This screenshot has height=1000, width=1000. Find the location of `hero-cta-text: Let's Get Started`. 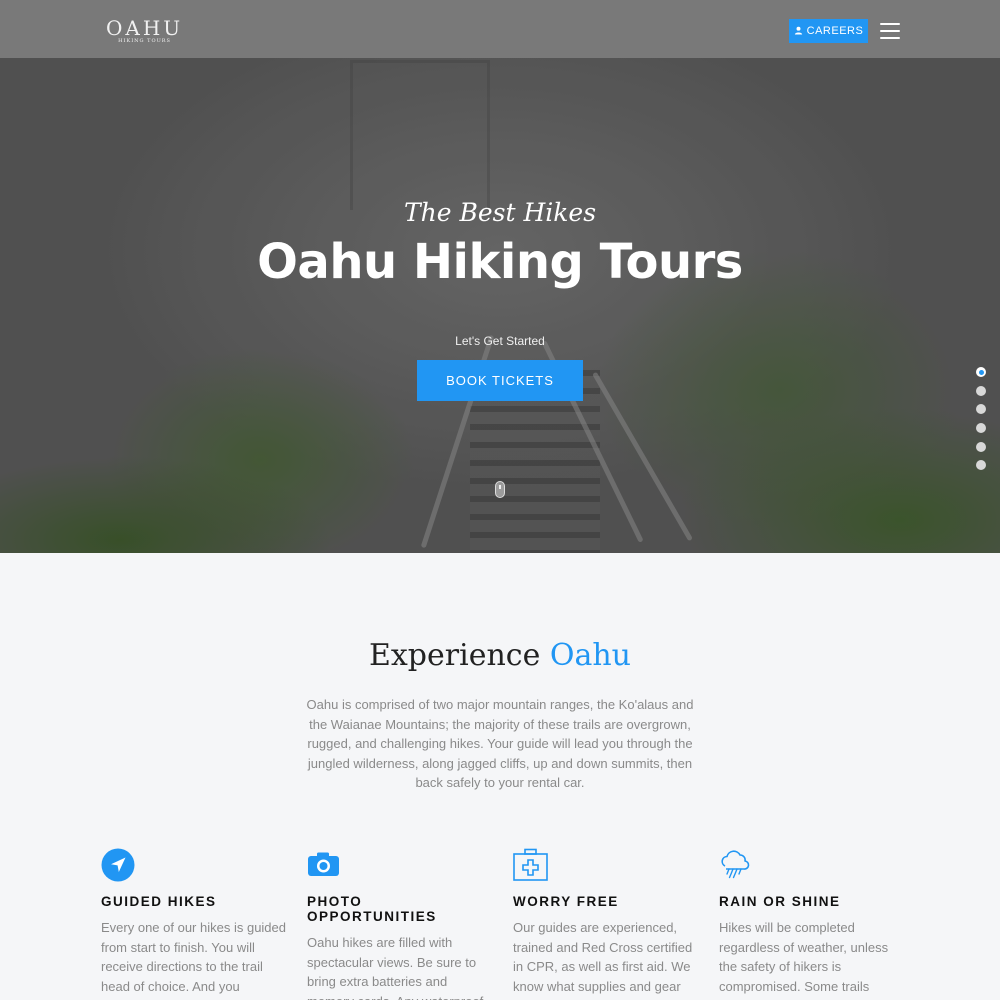

hero-cta-text: Let's Get Started is located at coordinates (500, 341).